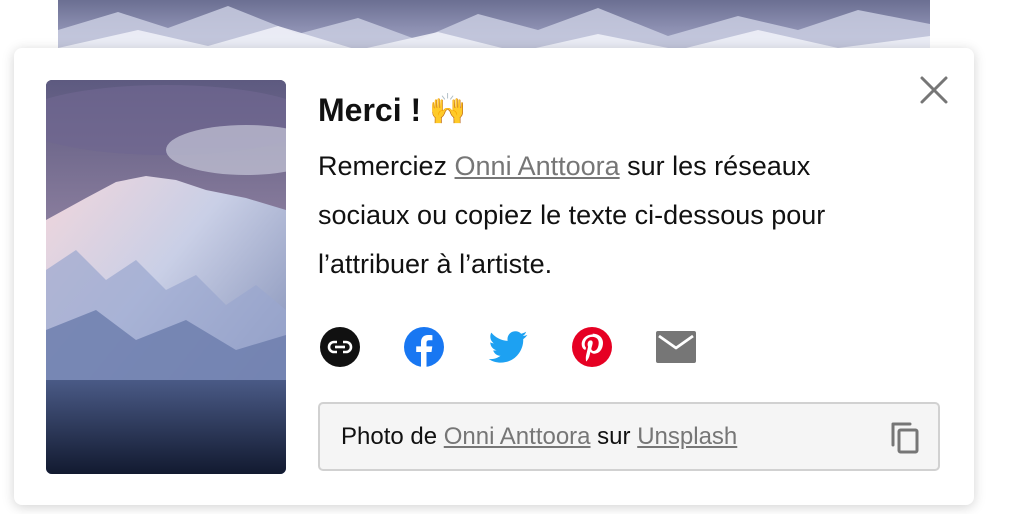 Image resolution: width=1028 pixels, height=514 pixels. Describe the element at coordinates (614, 436) in the screenshot. I see `attribution-middle: sur` at that location.